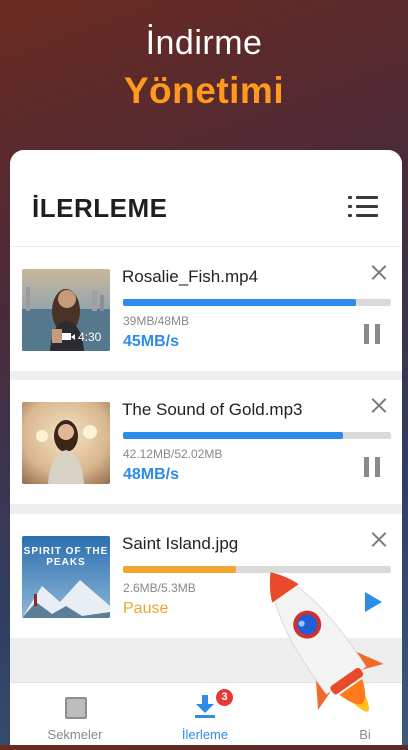  I want to click on file-size: 2.6MB/5.3MB, so click(159, 588).